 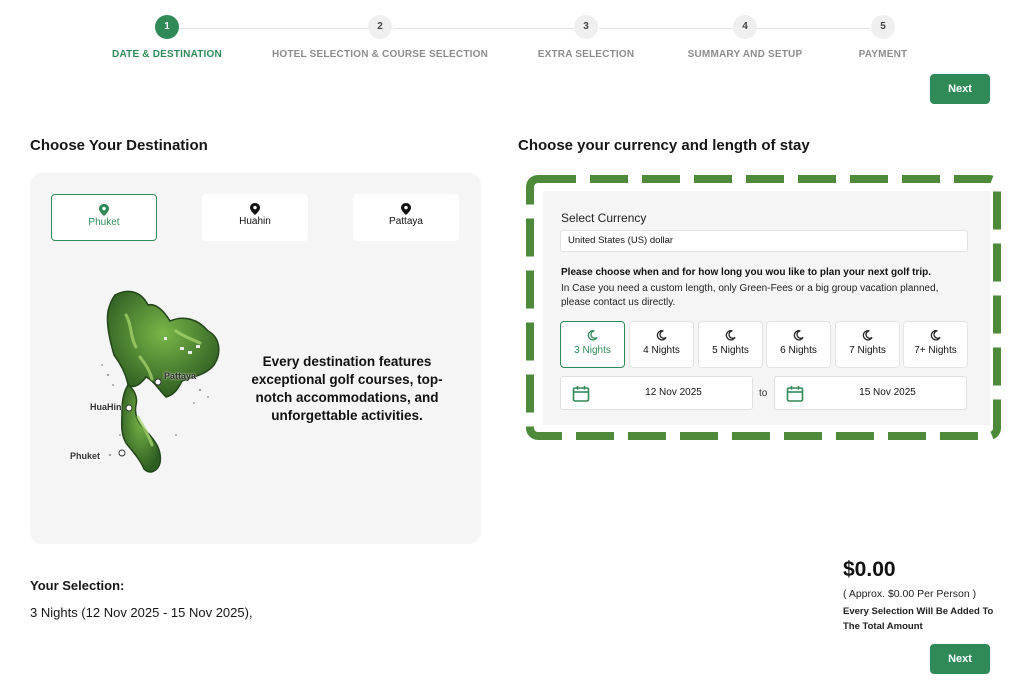 I want to click on location-button-pattaya: Pattaya, so click(x=406, y=217).